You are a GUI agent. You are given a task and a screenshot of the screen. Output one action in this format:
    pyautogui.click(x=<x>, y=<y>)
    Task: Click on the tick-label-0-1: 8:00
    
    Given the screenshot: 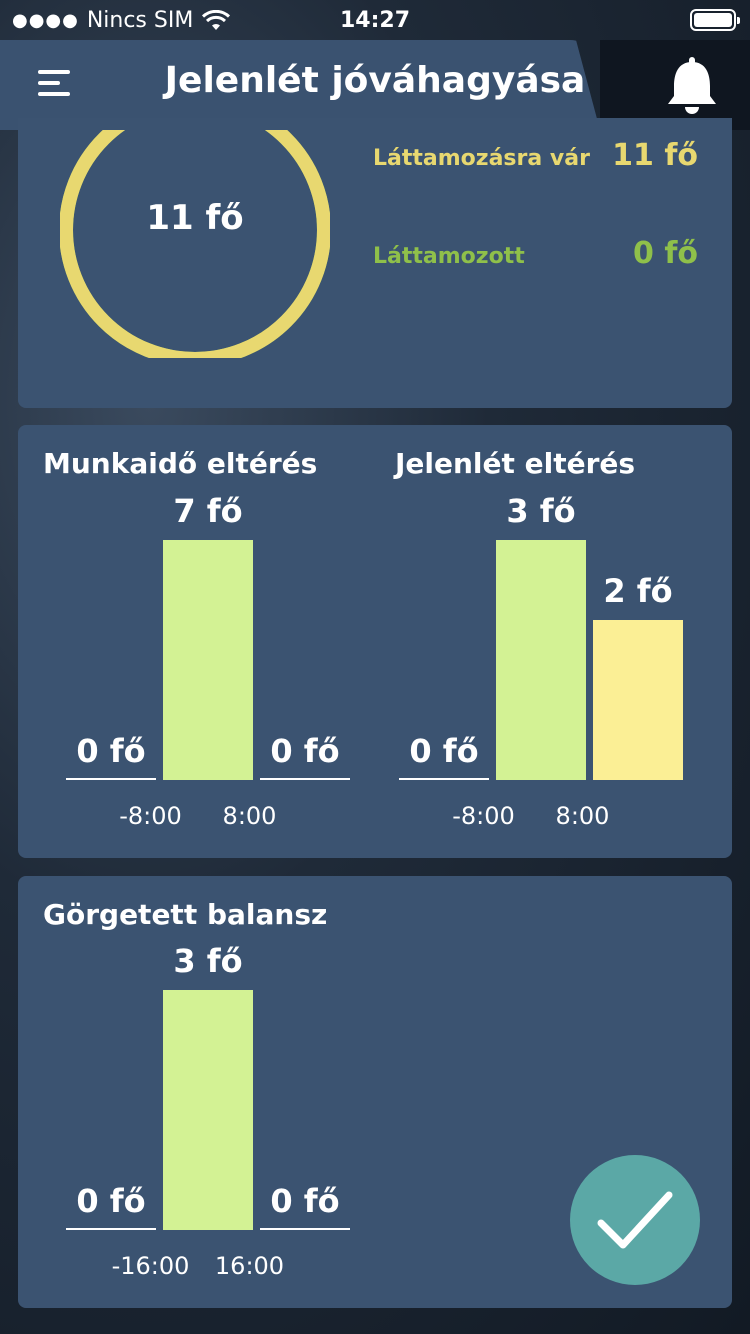 What is the action you would take?
    pyautogui.click(x=249, y=816)
    